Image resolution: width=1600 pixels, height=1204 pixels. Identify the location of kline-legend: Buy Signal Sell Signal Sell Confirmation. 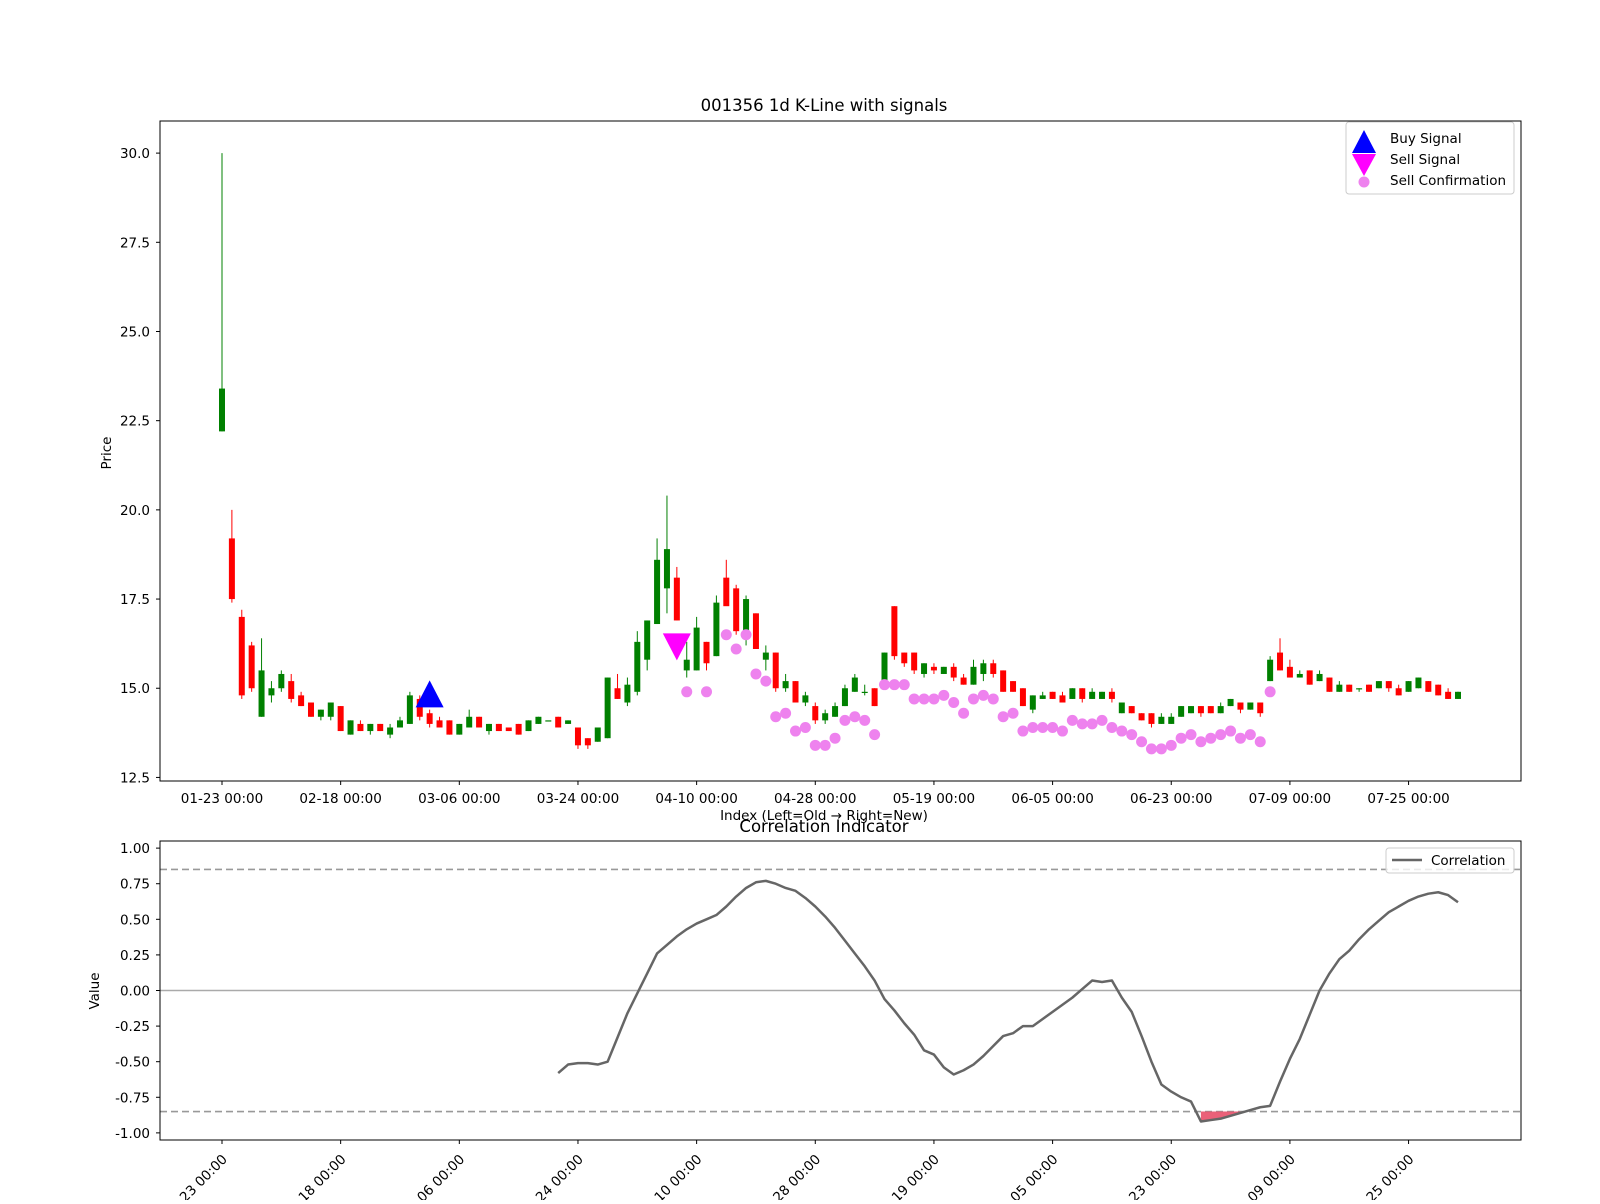
(1430, 158).